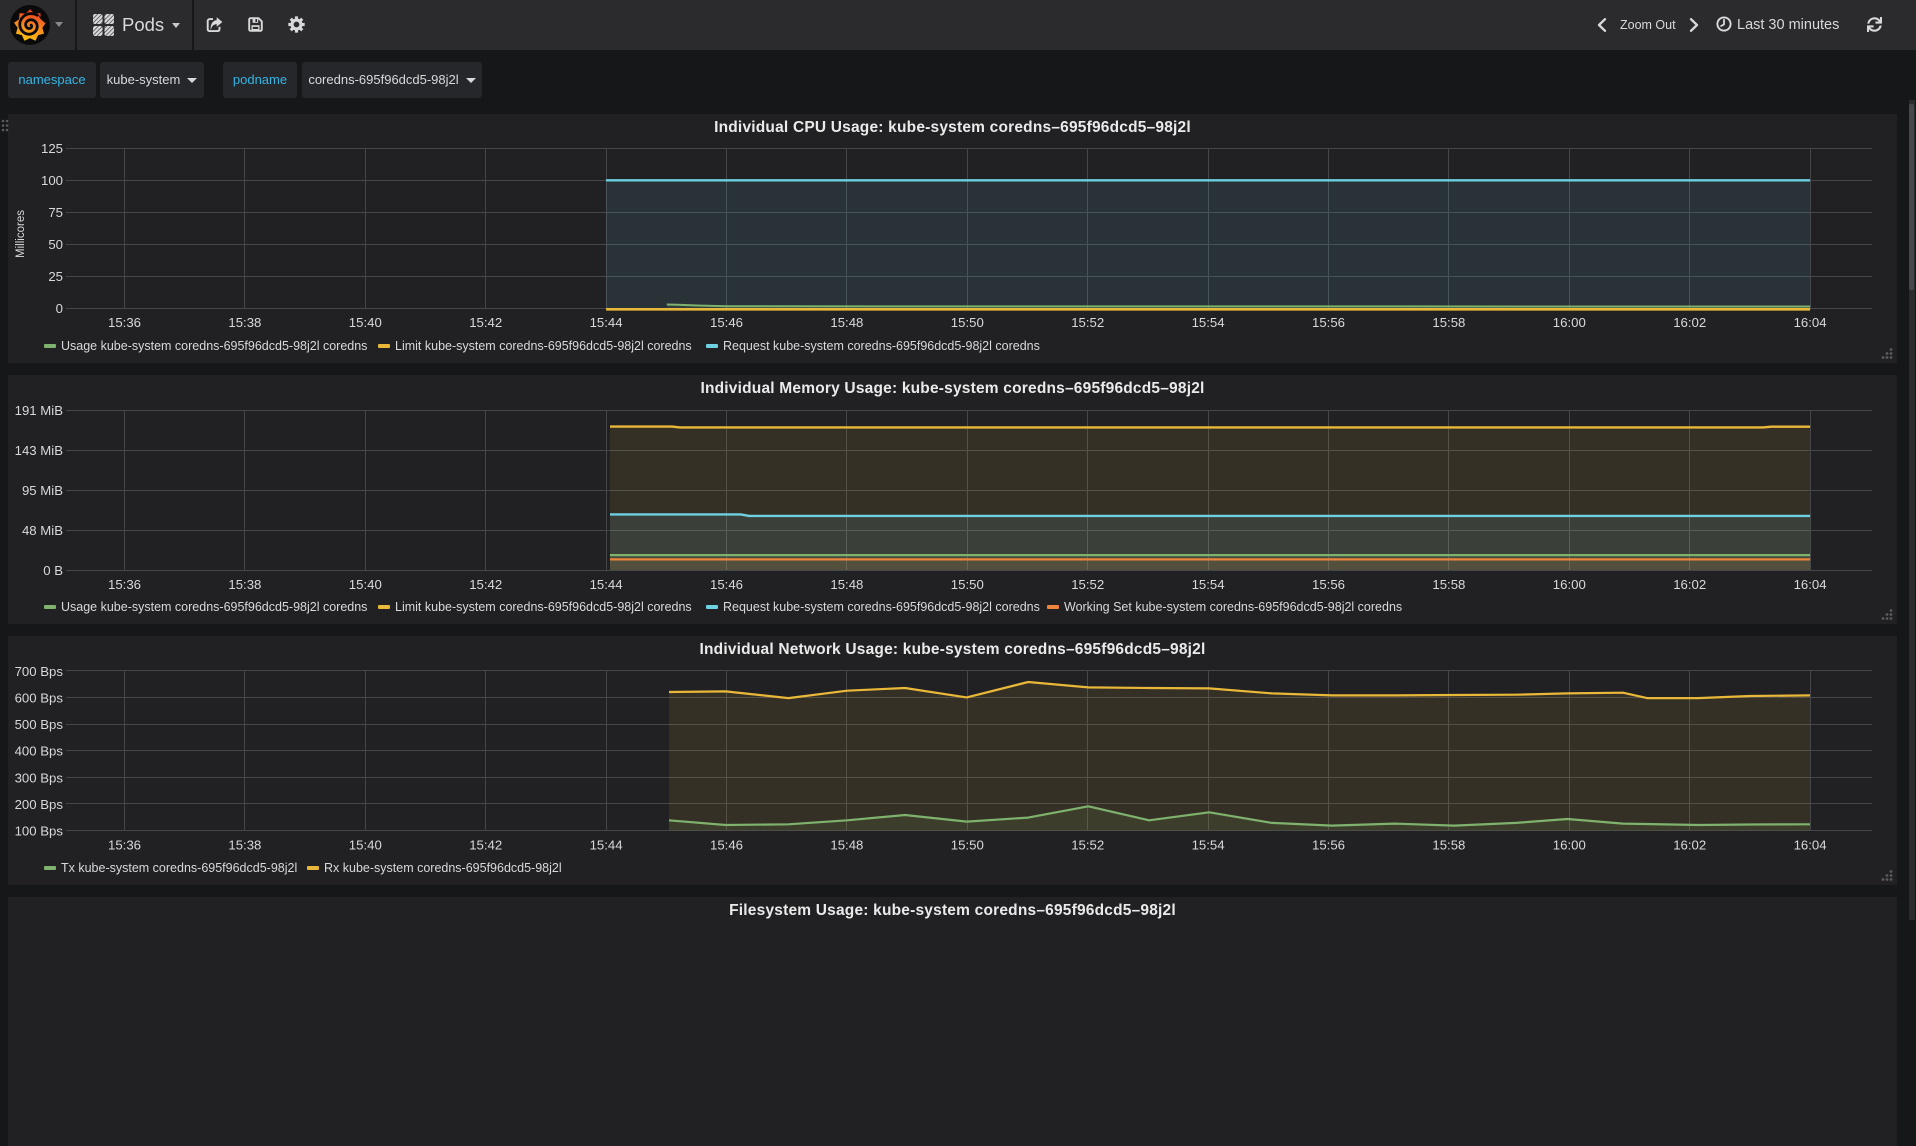  What do you see at coordinates (52, 148) in the screenshot?
I see `svg-text: 125` at bounding box center [52, 148].